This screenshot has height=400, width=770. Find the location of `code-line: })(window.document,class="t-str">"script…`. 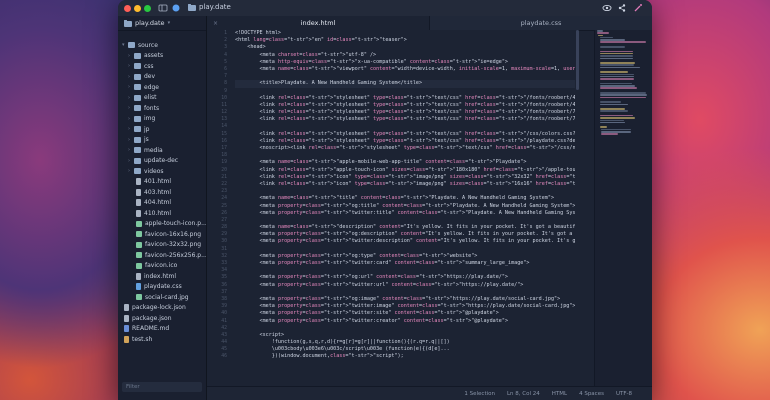

code-line: })(window.document,class="t-str">"script… is located at coordinates (405, 356).